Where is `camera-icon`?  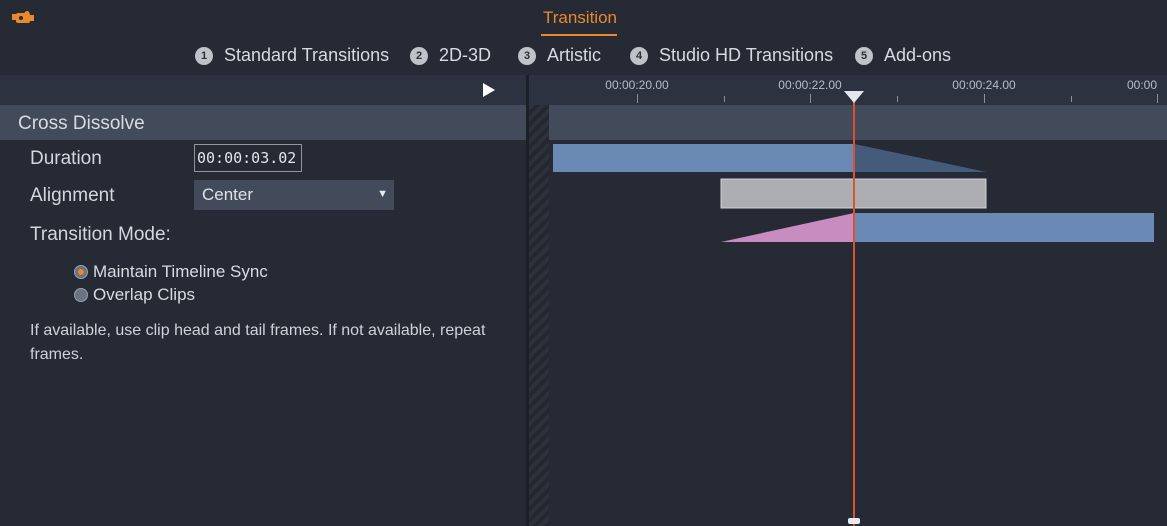 camera-icon is located at coordinates (23, 18).